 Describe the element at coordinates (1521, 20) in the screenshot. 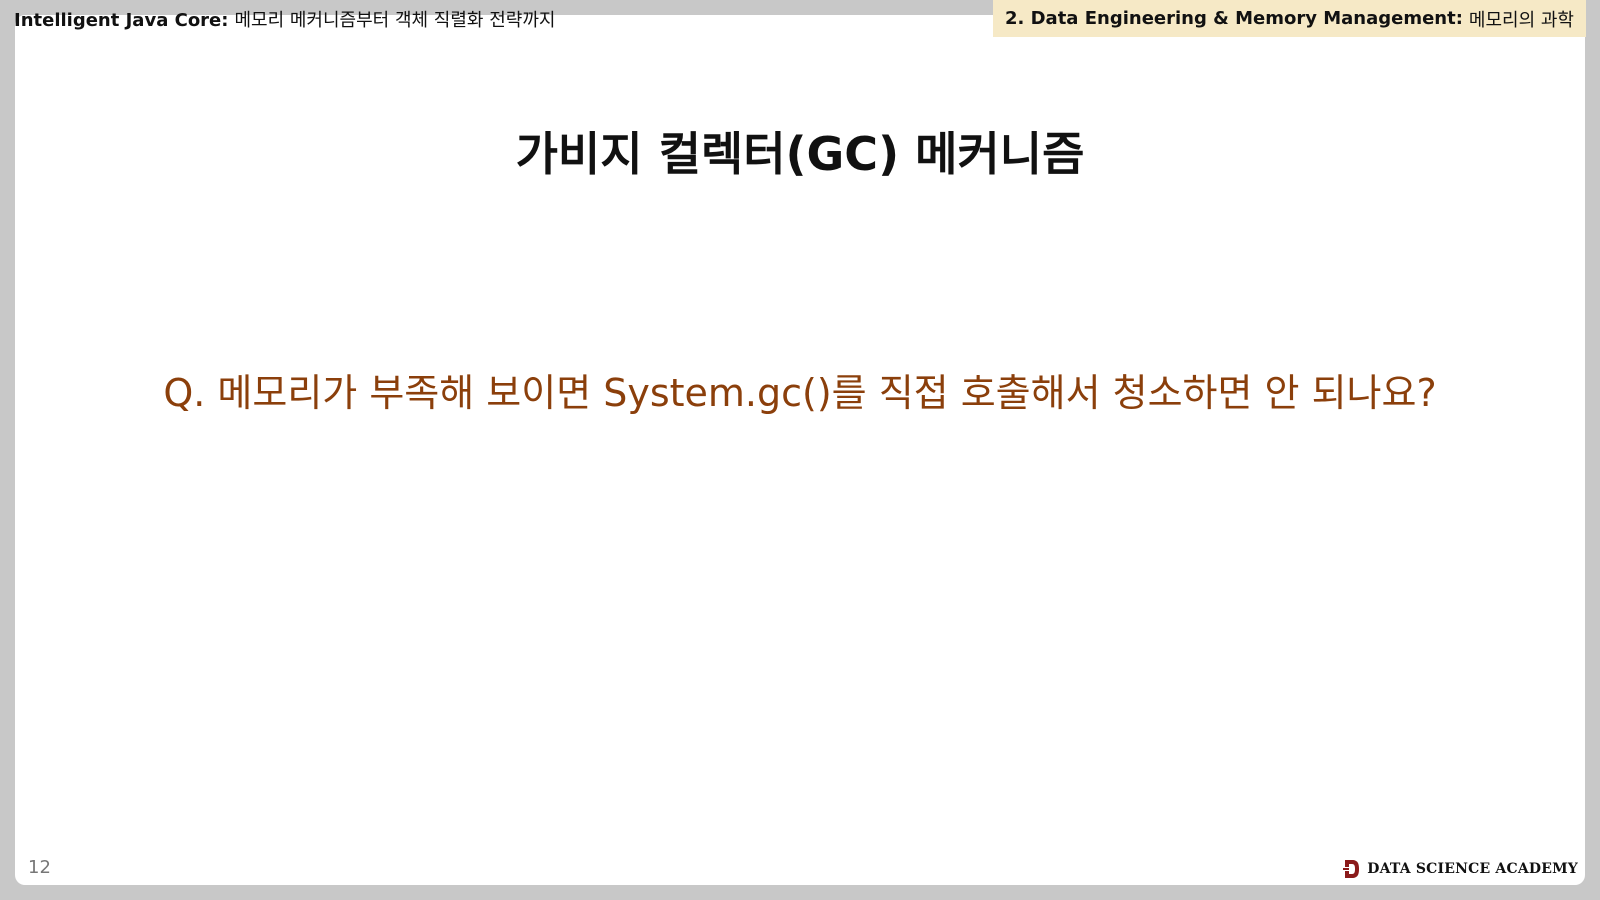

I see `section-subtitle: 메모리의 과학` at that location.